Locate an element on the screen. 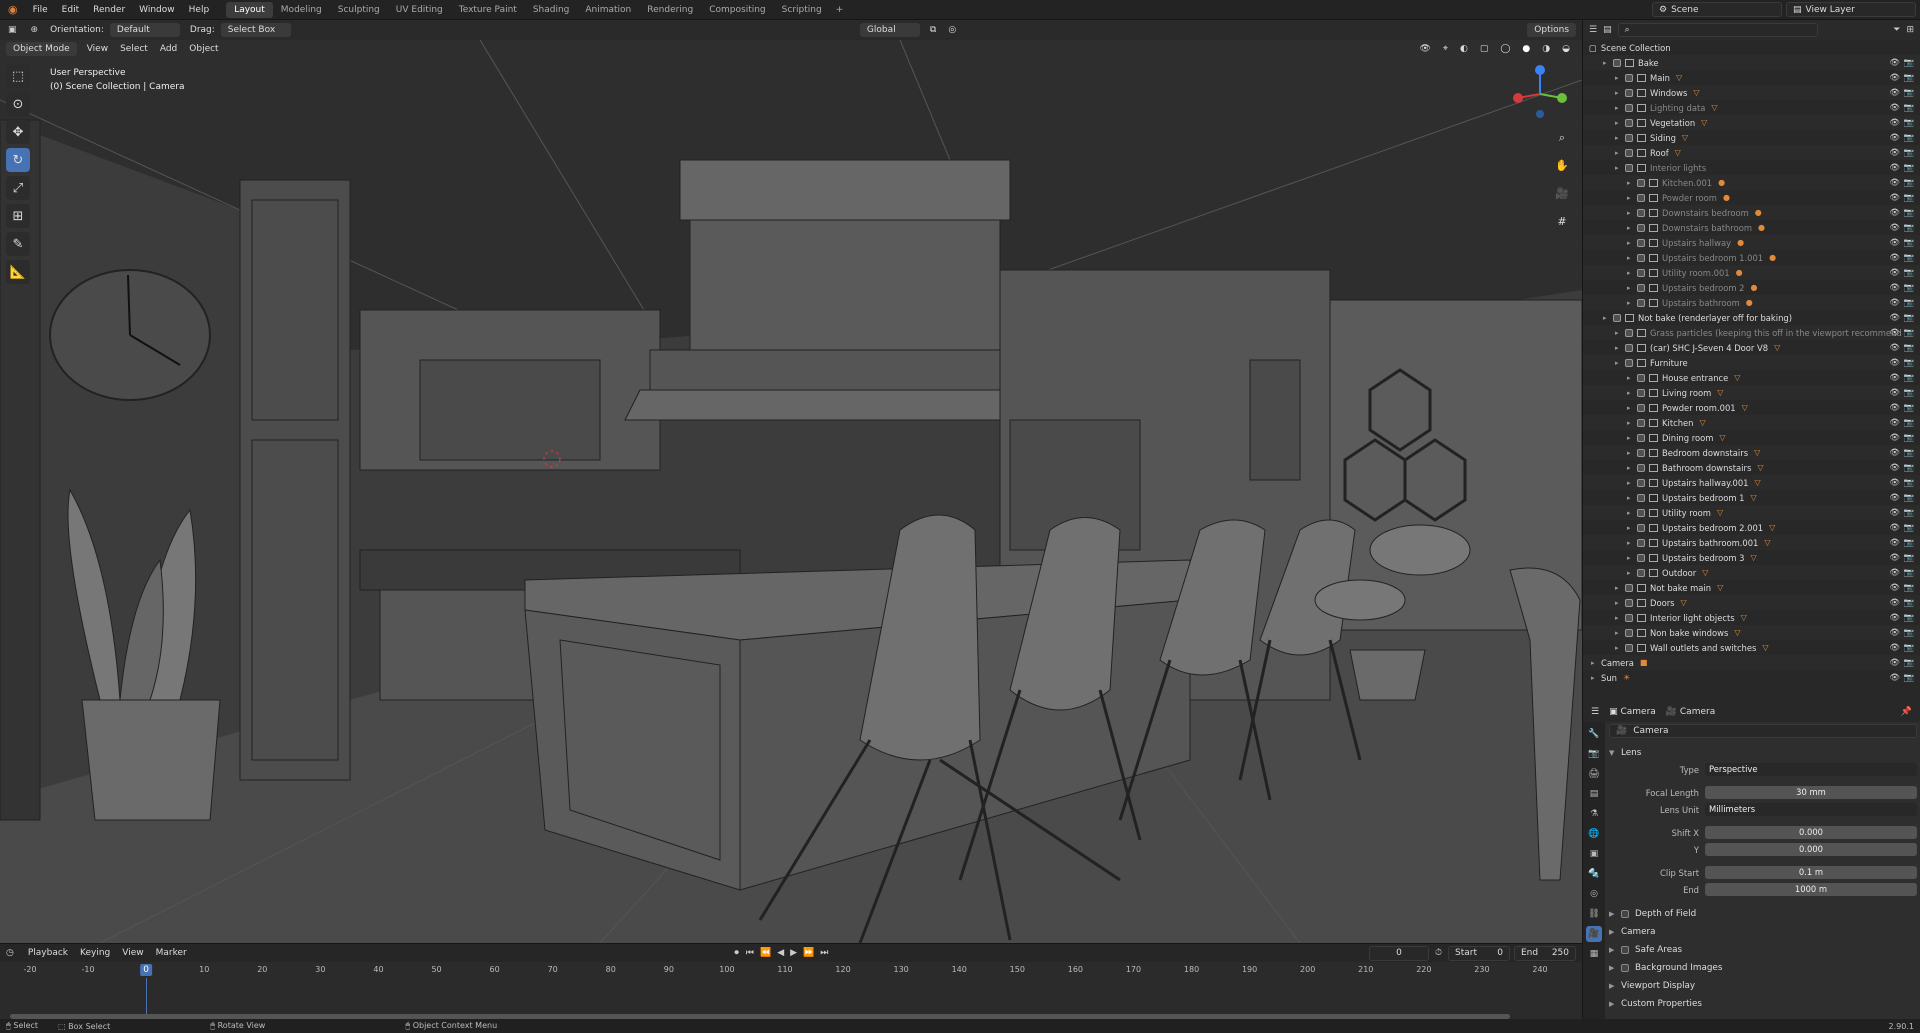 Image resolution: width=1920 pixels, height=1033 pixels. outliner-row: ▸ Upstairs bedroom 1.001 ● 👁 📷 is located at coordinates (1751, 257).